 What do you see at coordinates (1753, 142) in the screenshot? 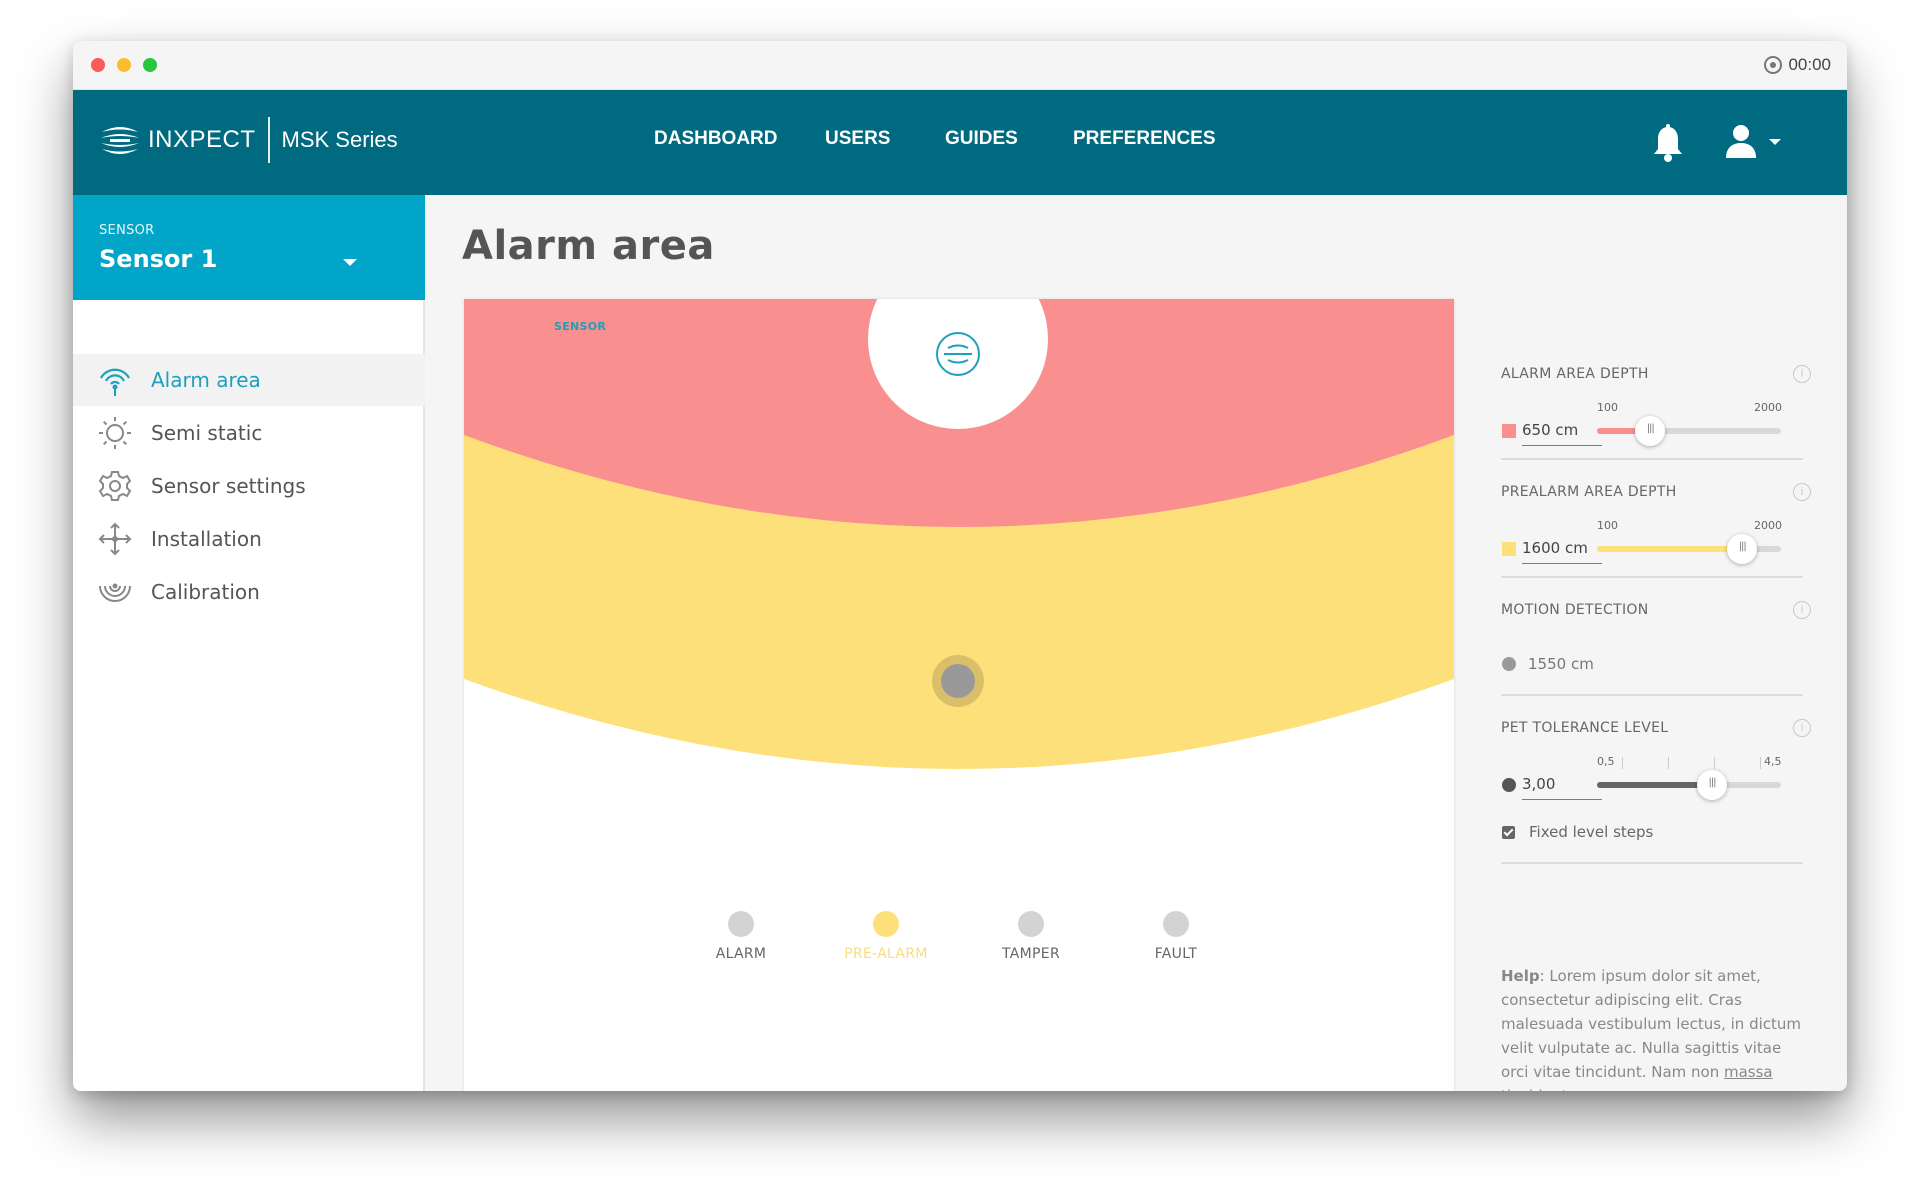
I see `user-menu-icon` at bounding box center [1753, 142].